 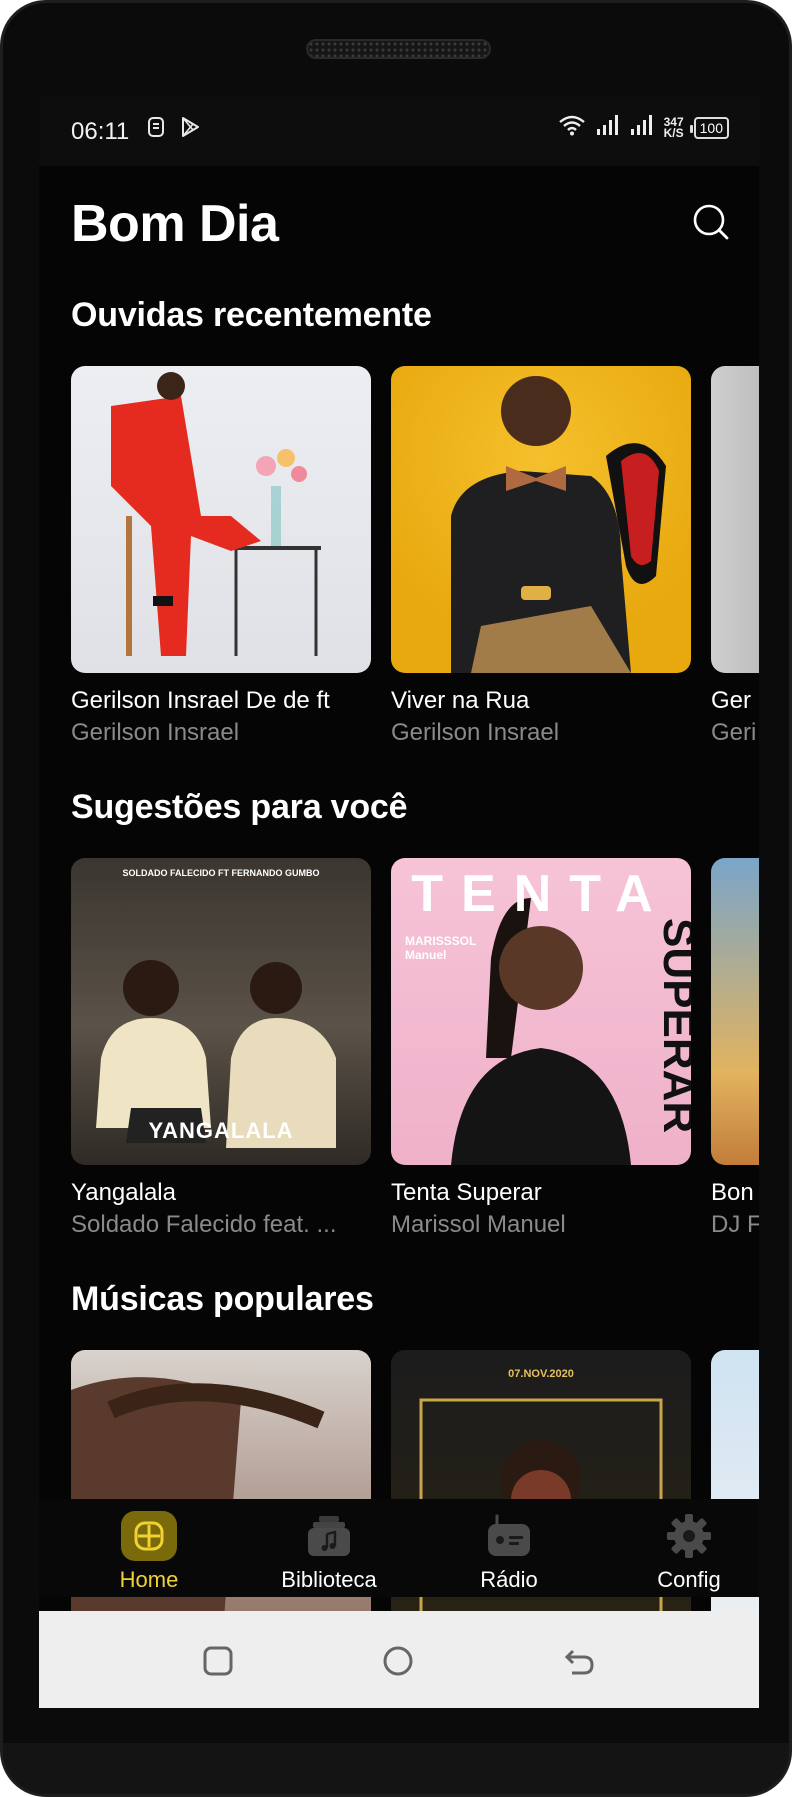 I want to click on net-speed: 347 K/S, so click(x=673, y=128).